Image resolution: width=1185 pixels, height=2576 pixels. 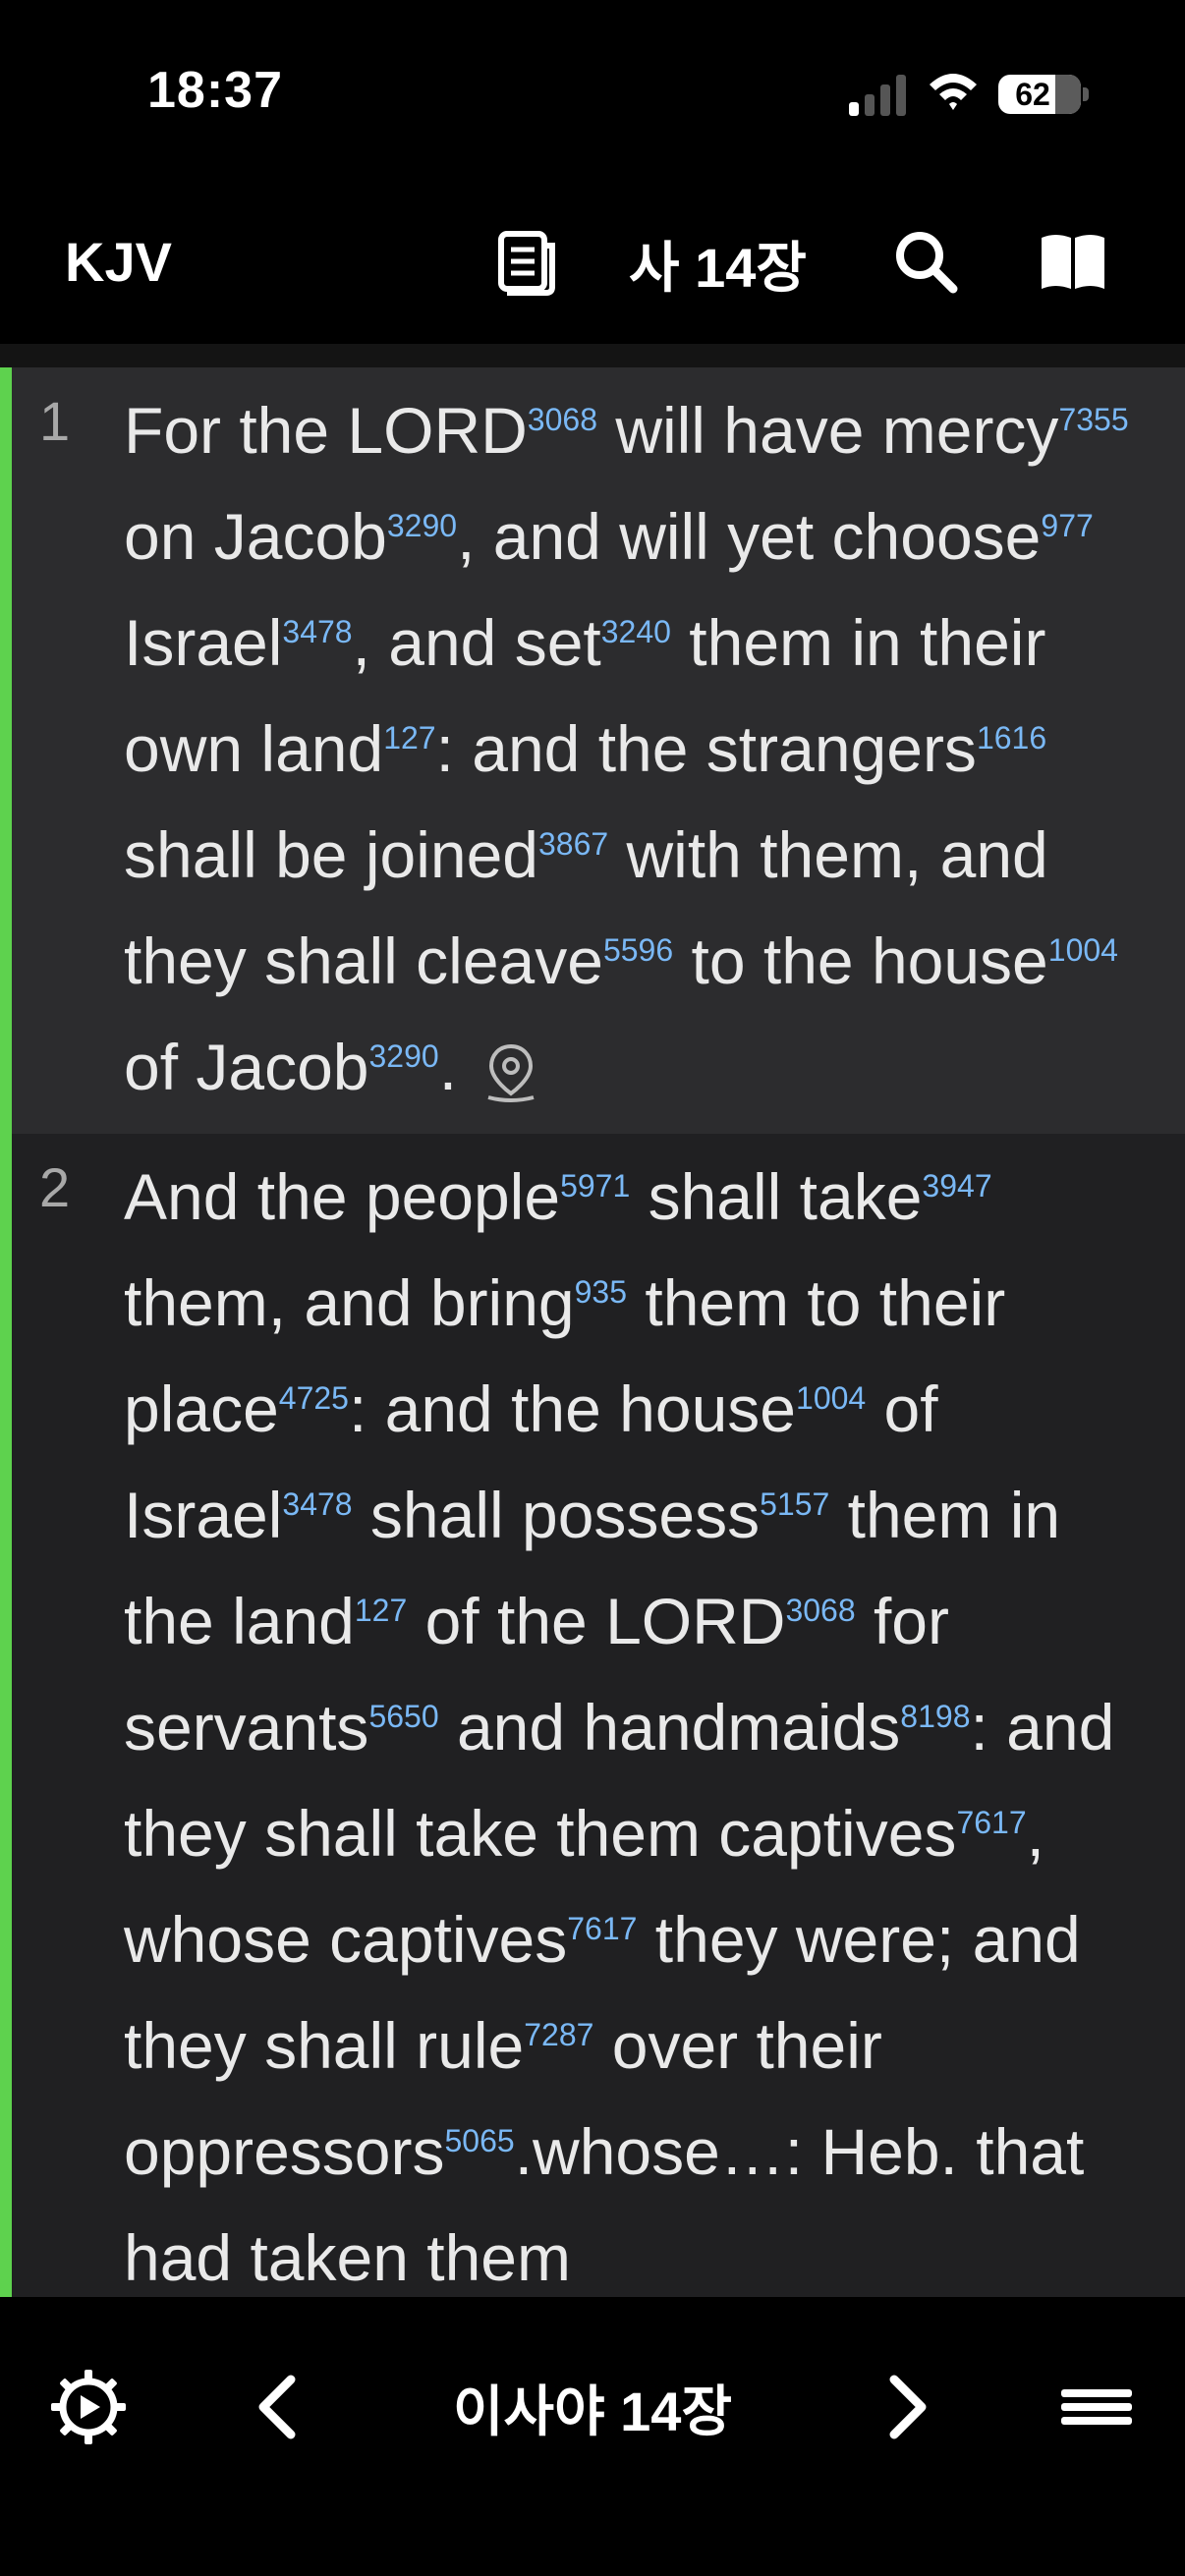 I want to click on top-toolbar: KJV 사 14장, so click(x=592, y=265).